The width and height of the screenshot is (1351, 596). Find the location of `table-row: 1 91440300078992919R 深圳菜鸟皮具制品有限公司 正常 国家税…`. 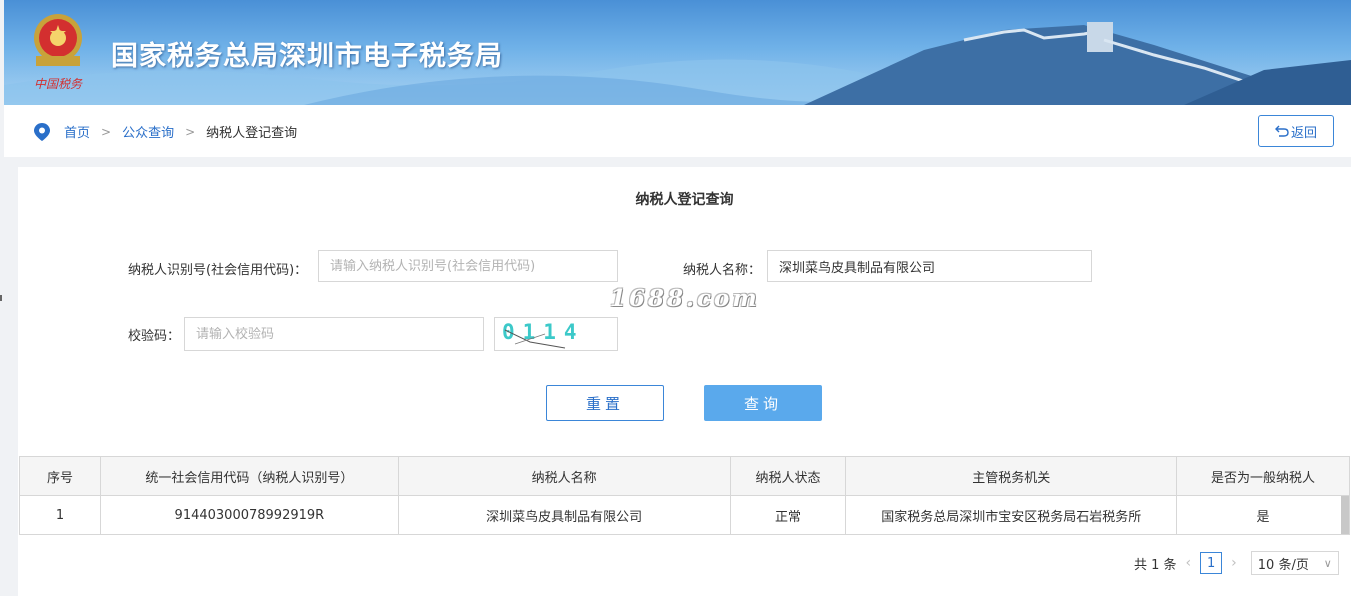

table-row: 1 91440300078992919R 深圳菜鸟皮具制品有限公司 正常 国家税… is located at coordinates (684, 515).